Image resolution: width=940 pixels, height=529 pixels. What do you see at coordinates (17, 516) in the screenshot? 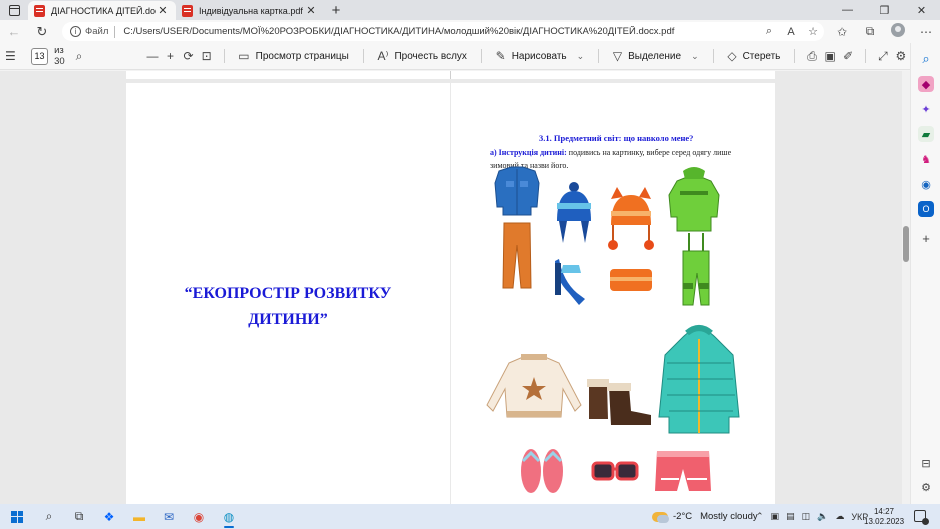
I see `start-button` at bounding box center [17, 516].